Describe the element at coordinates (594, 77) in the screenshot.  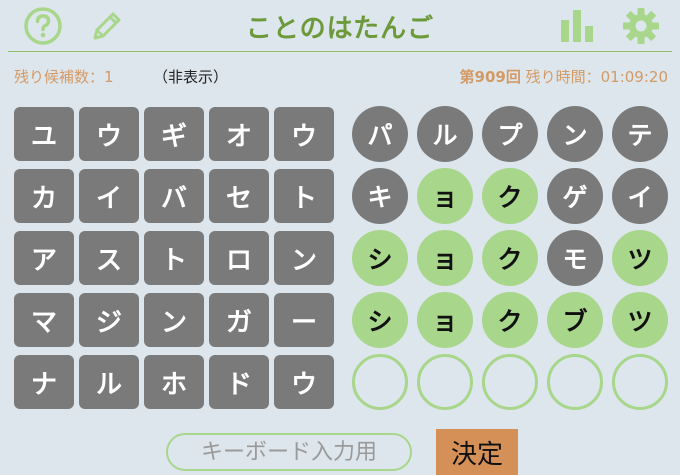
I see `time-remaining: 残り時間：01:09:20` at that location.